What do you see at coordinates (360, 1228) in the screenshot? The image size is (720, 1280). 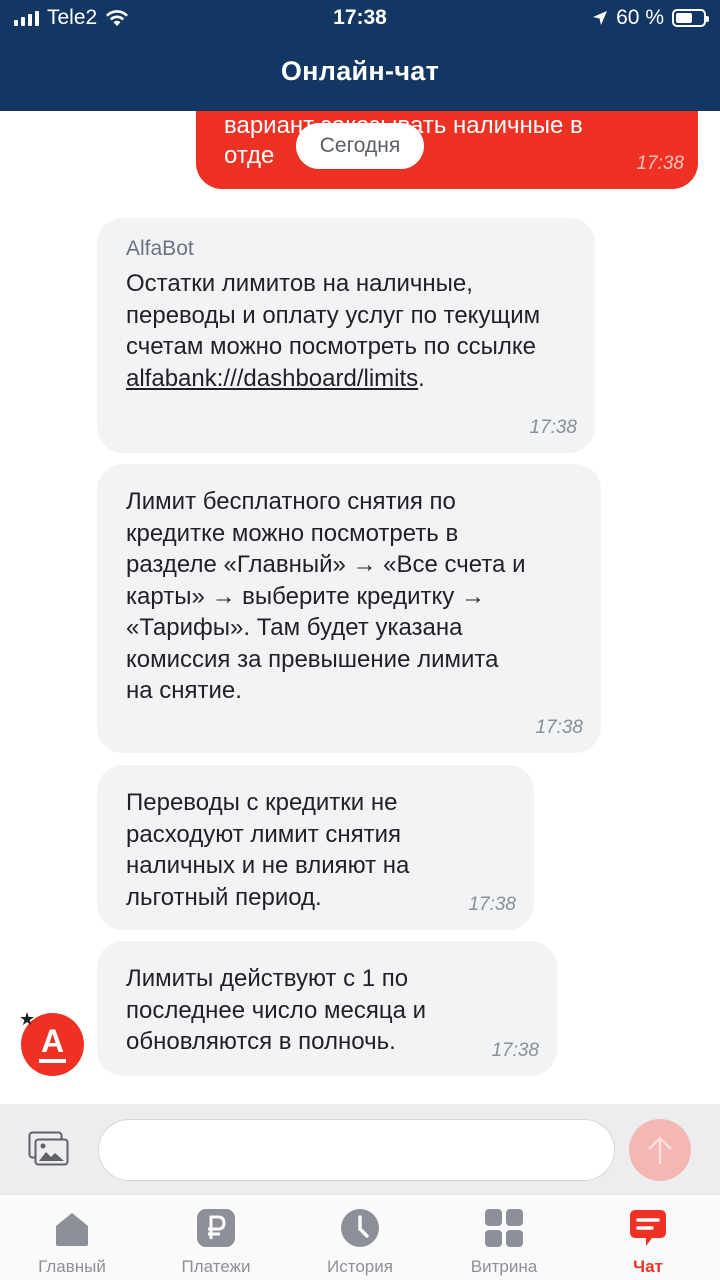 I see `clock-icon` at bounding box center [360, 1228].